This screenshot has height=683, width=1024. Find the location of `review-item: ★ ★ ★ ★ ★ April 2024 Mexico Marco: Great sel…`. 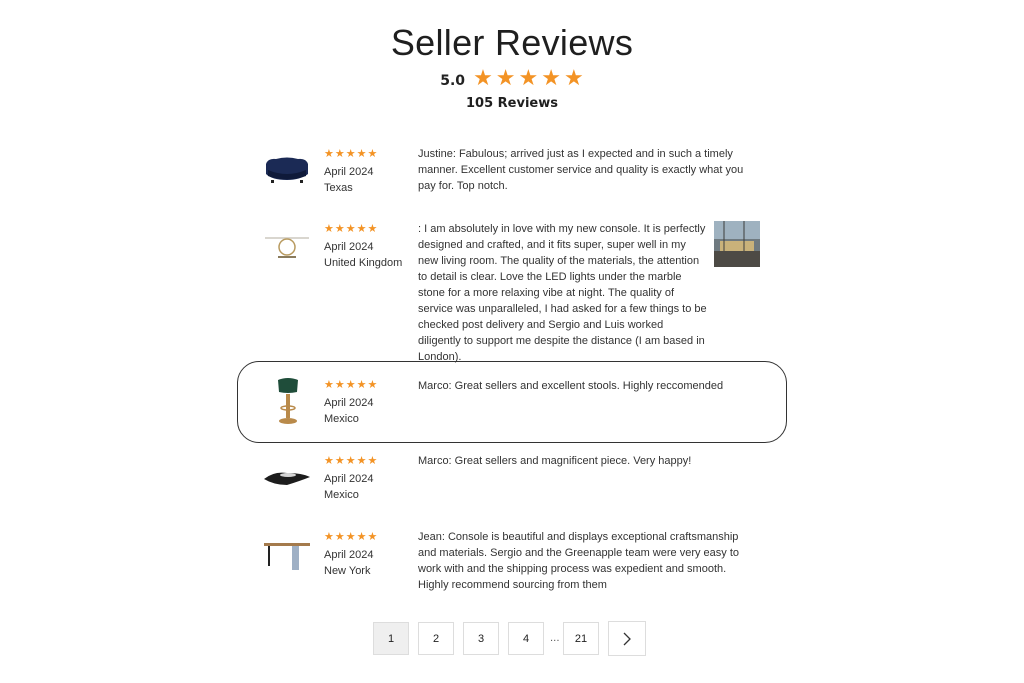

review-item: ★ ★ ★ ★ ★ April 2024 Mexico Marco: Great sel… is located at coordinates (512, 483).